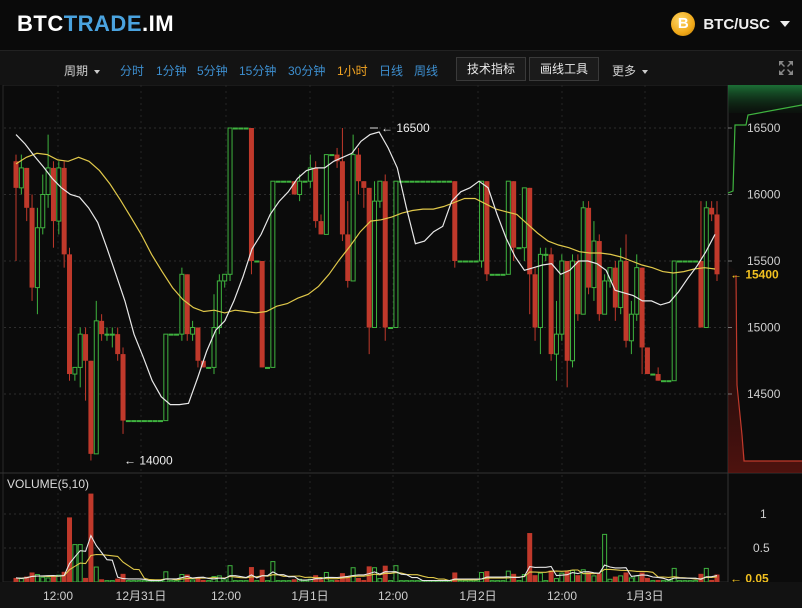 The height and width of the screenshot is (608, 802). Describe the element at coordinates (426, 70) in the screenshot. I see `timeframe-week: 周线` at that location.